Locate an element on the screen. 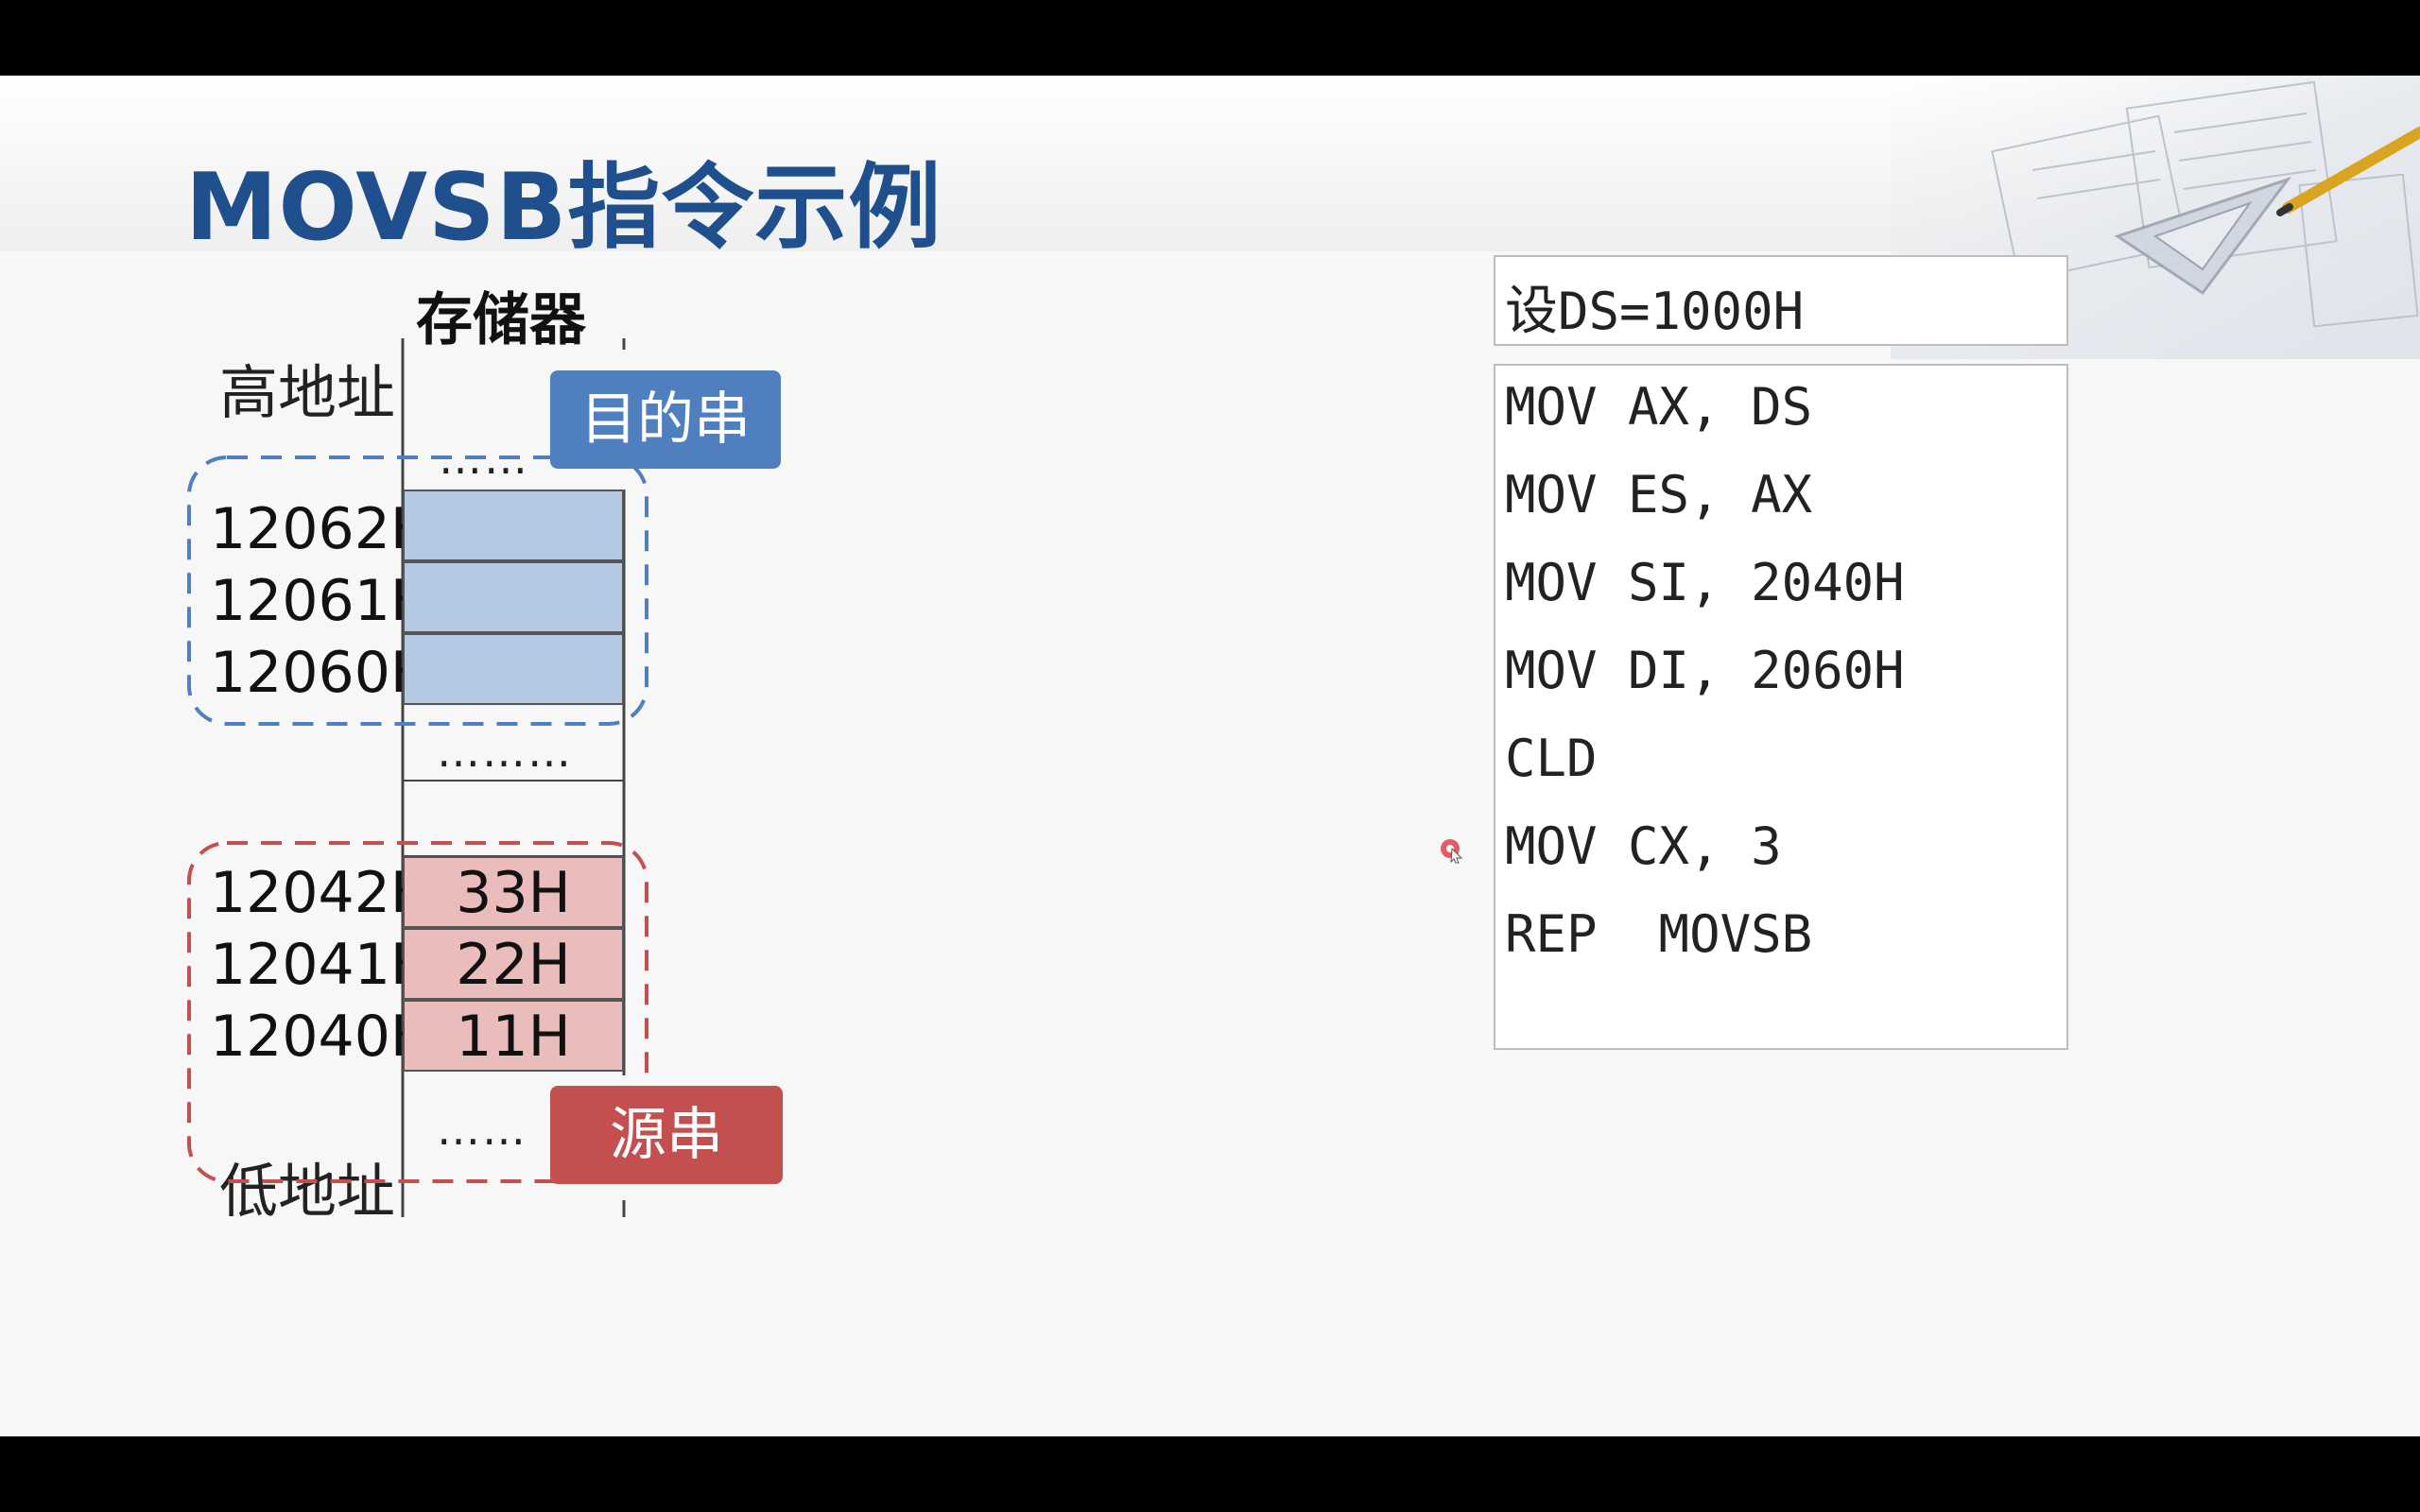 The image size is (2420, 1512). source-address: 12041H is located at coordinates (321, 965).